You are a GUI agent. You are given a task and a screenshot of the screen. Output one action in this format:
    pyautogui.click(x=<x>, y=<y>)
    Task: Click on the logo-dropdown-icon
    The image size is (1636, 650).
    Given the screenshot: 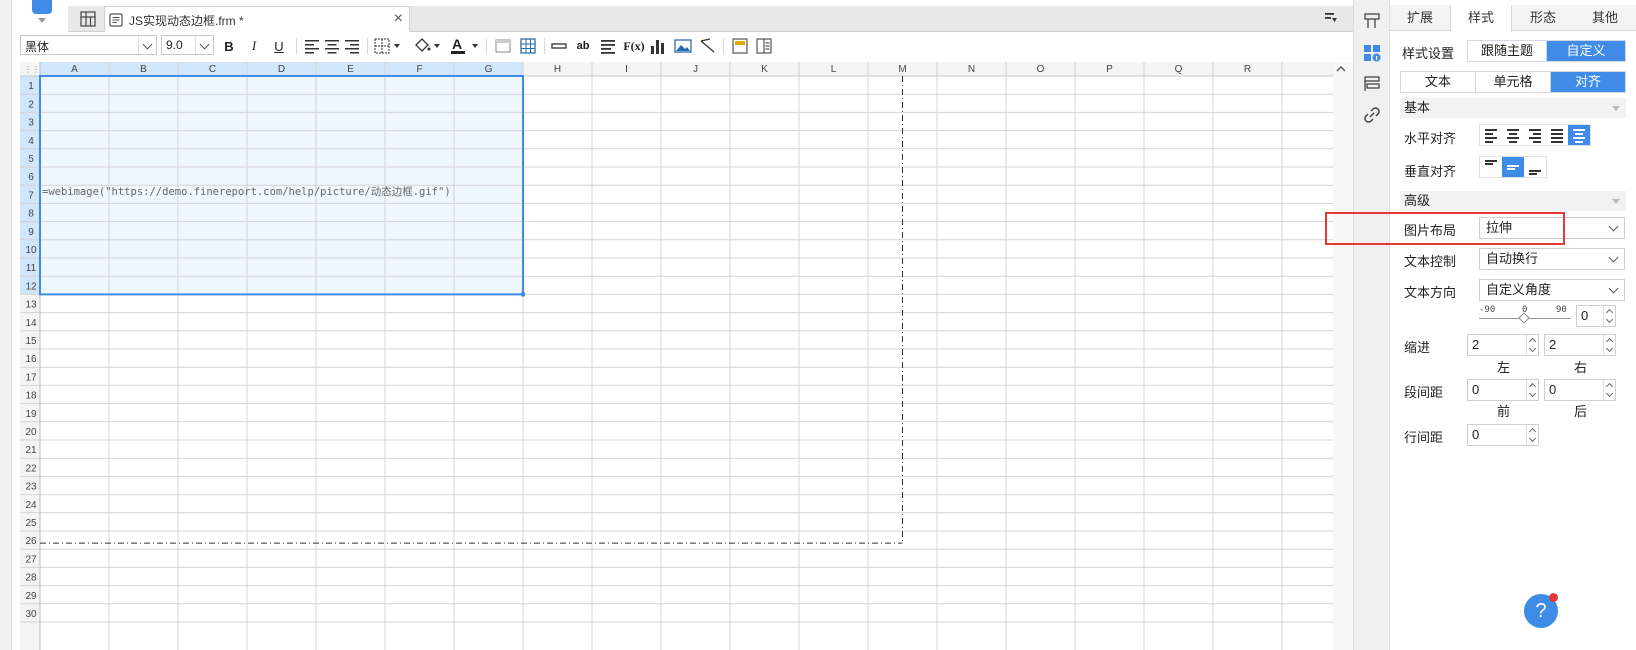 What is the action you would take?
    pyautogui.click(x=42, y=20)
    